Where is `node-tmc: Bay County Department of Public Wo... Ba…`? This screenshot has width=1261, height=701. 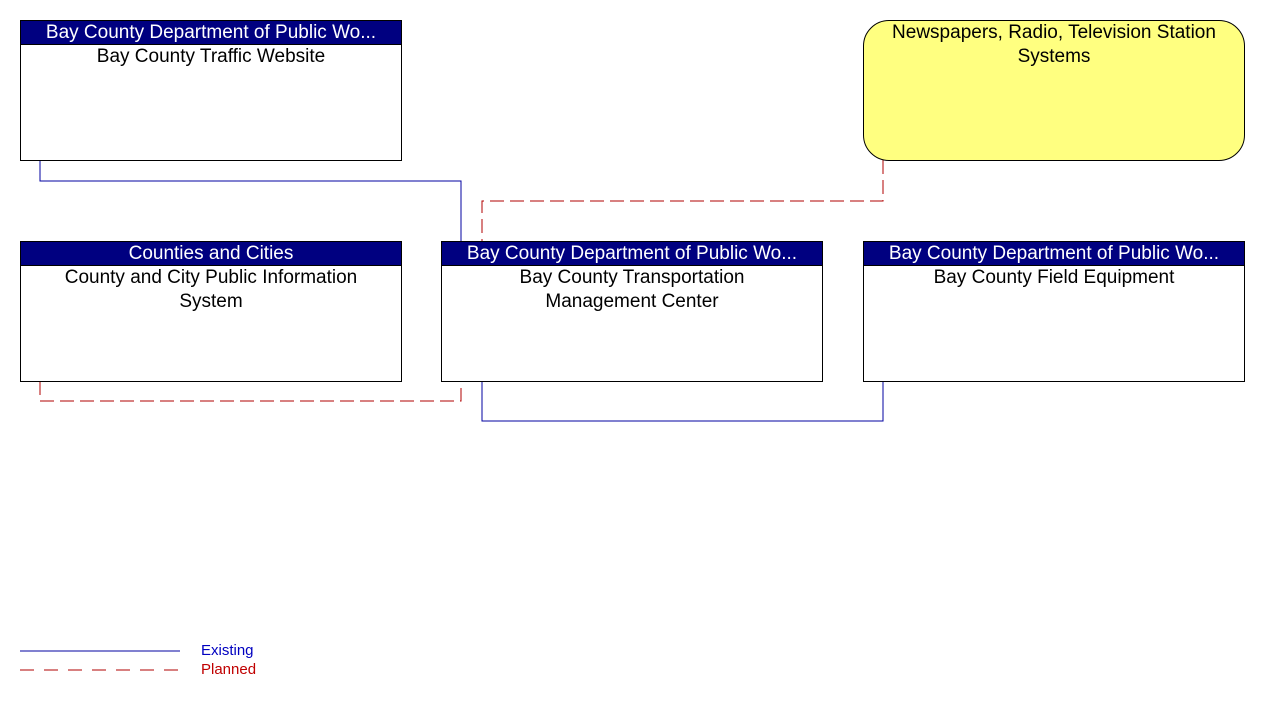
node-tmc: Bay County Department of Public Wo... Ba… is located at coordinates (632, 311).